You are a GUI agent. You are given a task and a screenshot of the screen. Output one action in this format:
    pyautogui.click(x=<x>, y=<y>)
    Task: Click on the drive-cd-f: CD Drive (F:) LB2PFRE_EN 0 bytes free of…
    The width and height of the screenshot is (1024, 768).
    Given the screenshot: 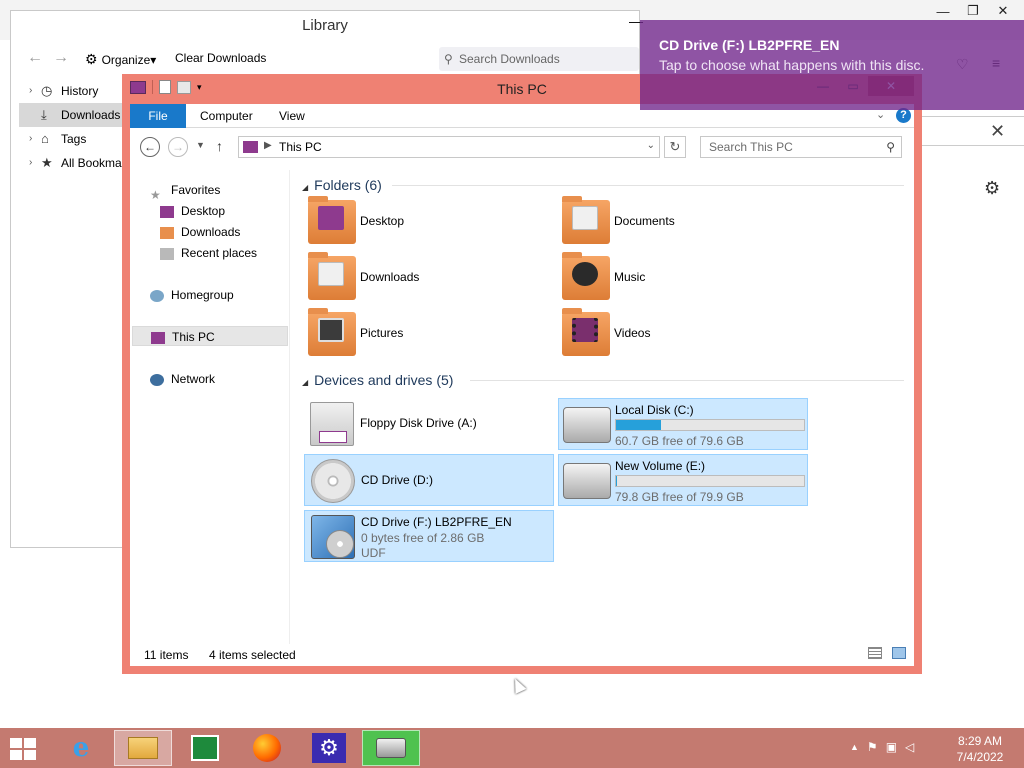 What is the action you would take?
    pyautogui.click(x=429, y=536)
    